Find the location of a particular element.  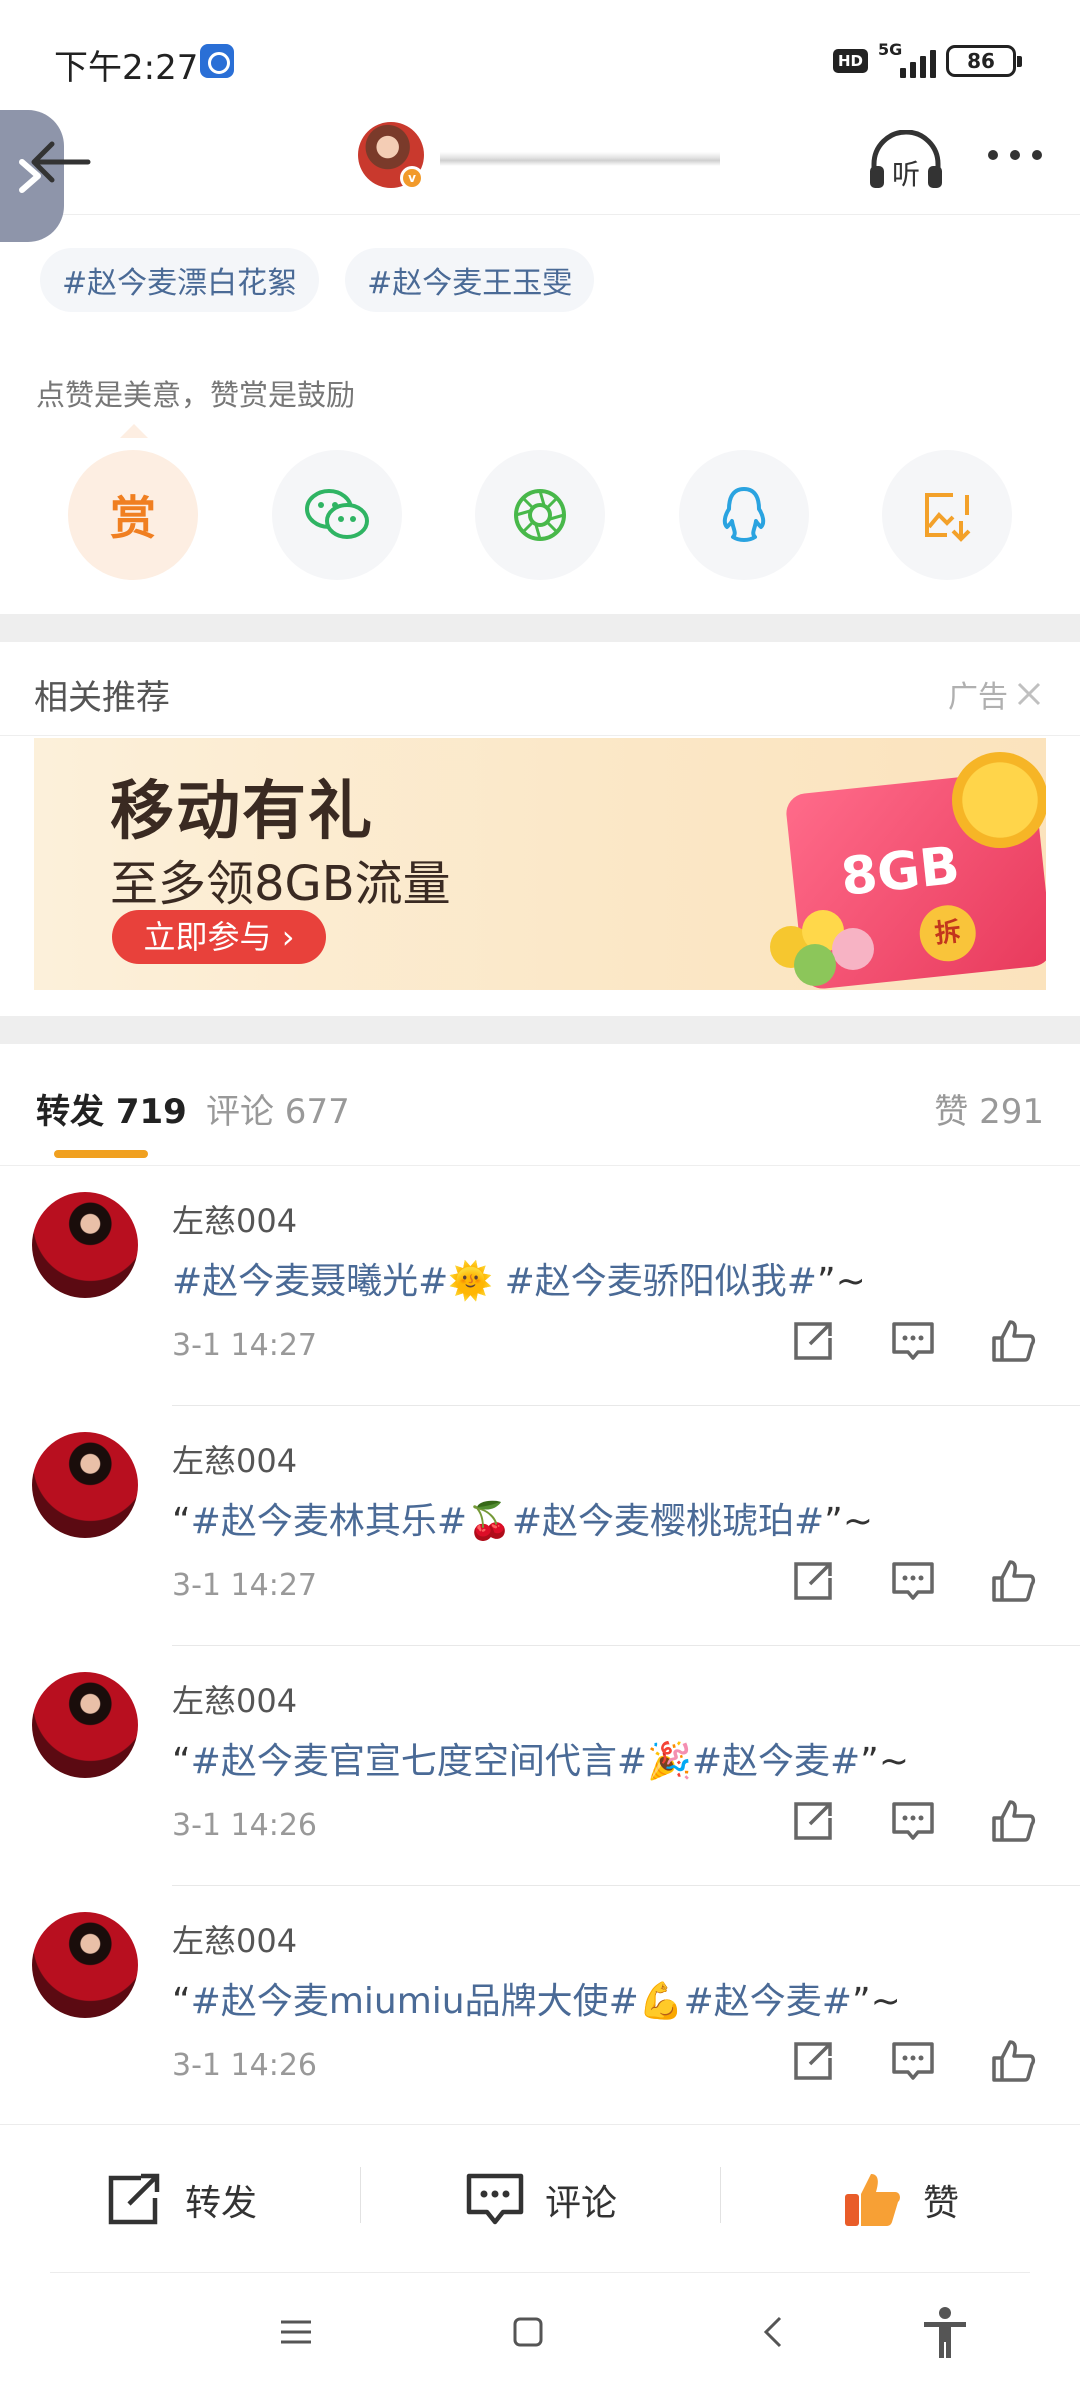

ad-cta-label: 立即参与 is located at coordinates (207, 937).